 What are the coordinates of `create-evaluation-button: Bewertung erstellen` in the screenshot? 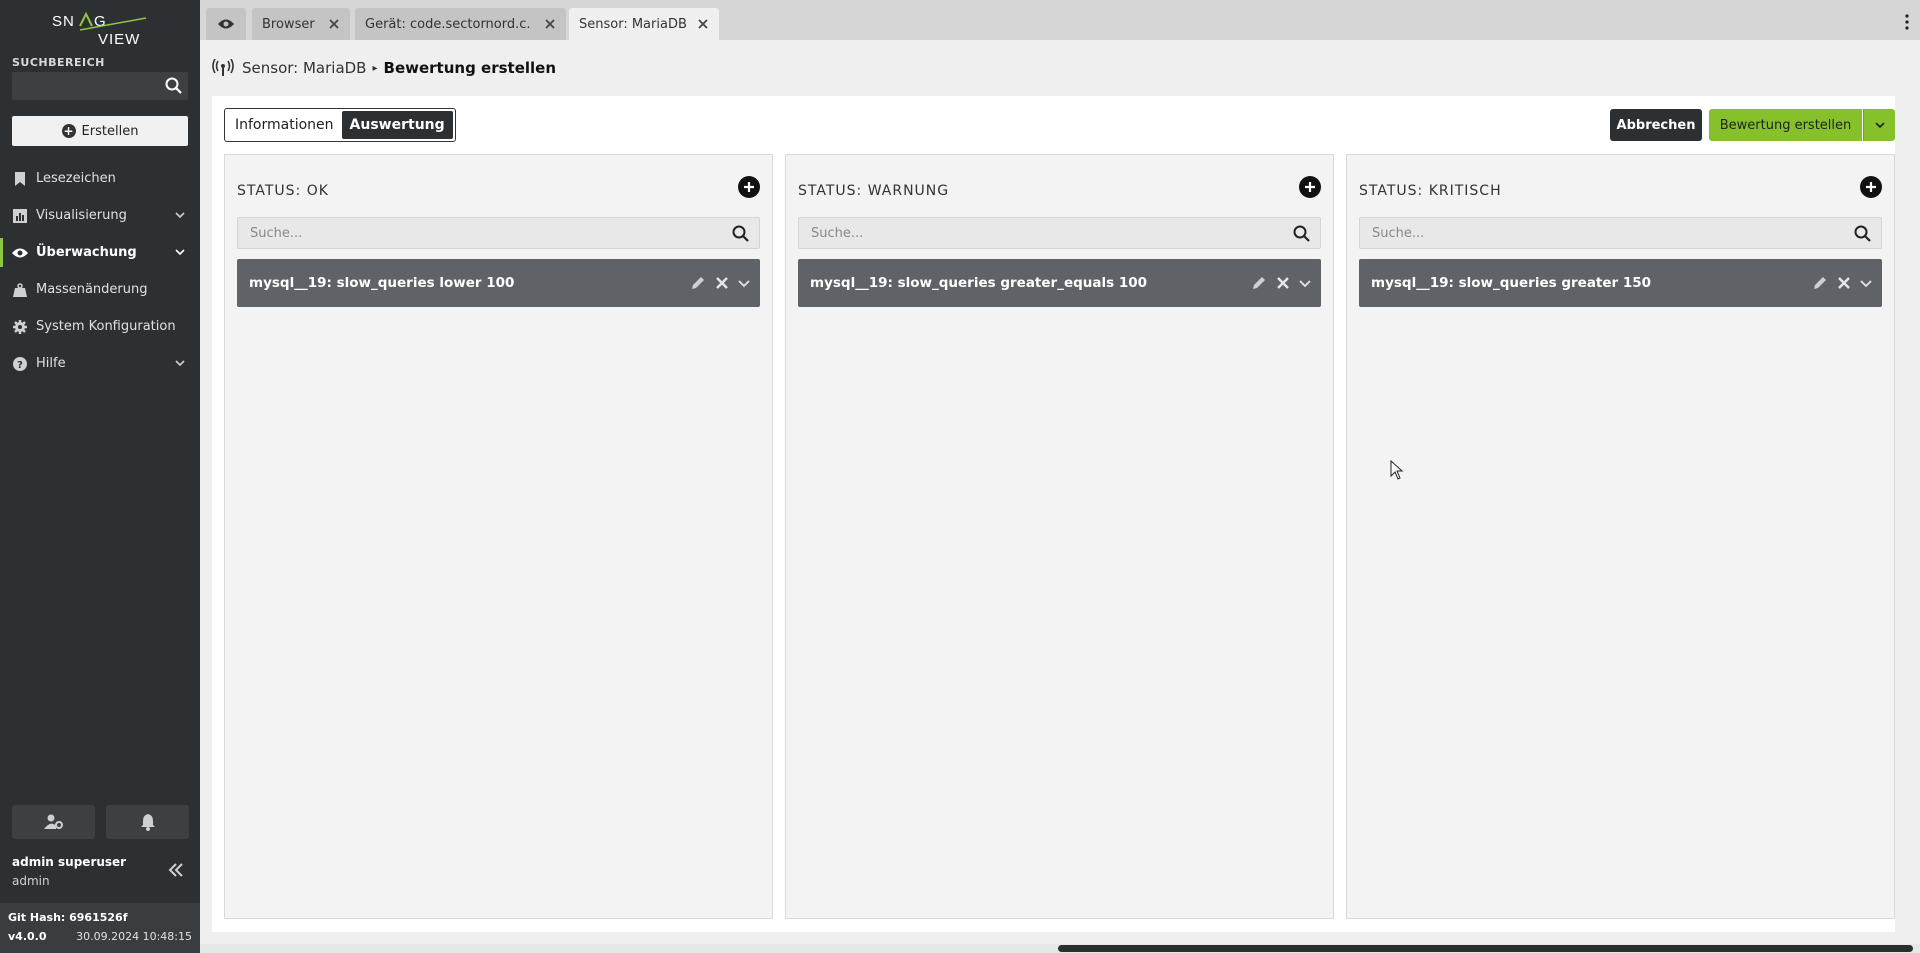 It's located at (1785, 125).